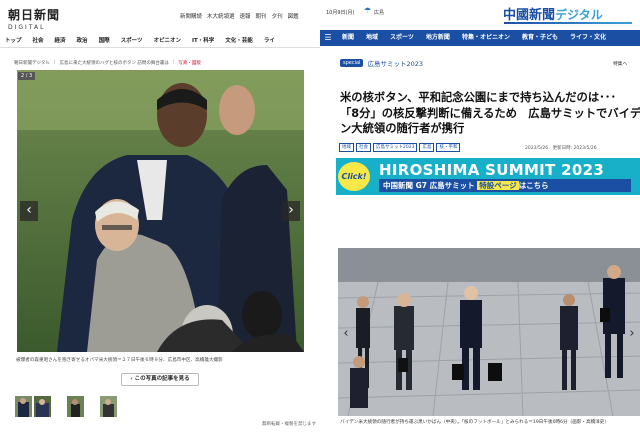 The height and width of the screenshot is (441, 640). Describe the element at coordinates (289, 424) in the screenshot. I see `copyright-note: 無断転載・複製を禁じます` at that location.